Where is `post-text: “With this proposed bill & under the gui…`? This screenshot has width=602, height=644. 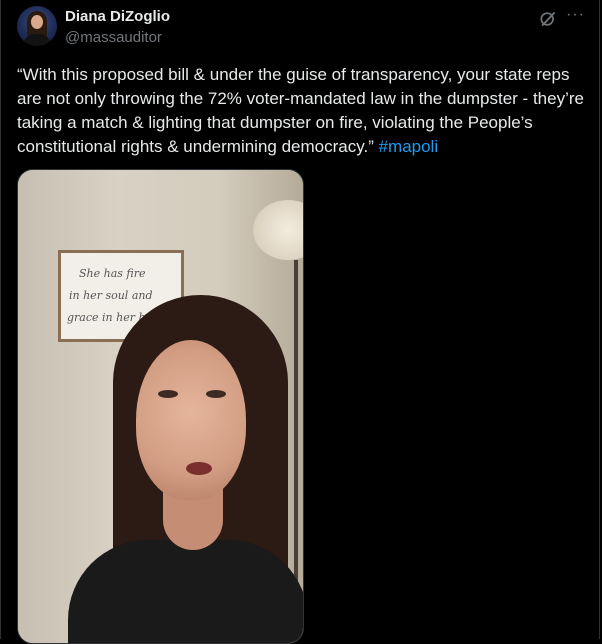
post-text: “With this proposed bill & under the gui… is located at coordinates (302, 111).